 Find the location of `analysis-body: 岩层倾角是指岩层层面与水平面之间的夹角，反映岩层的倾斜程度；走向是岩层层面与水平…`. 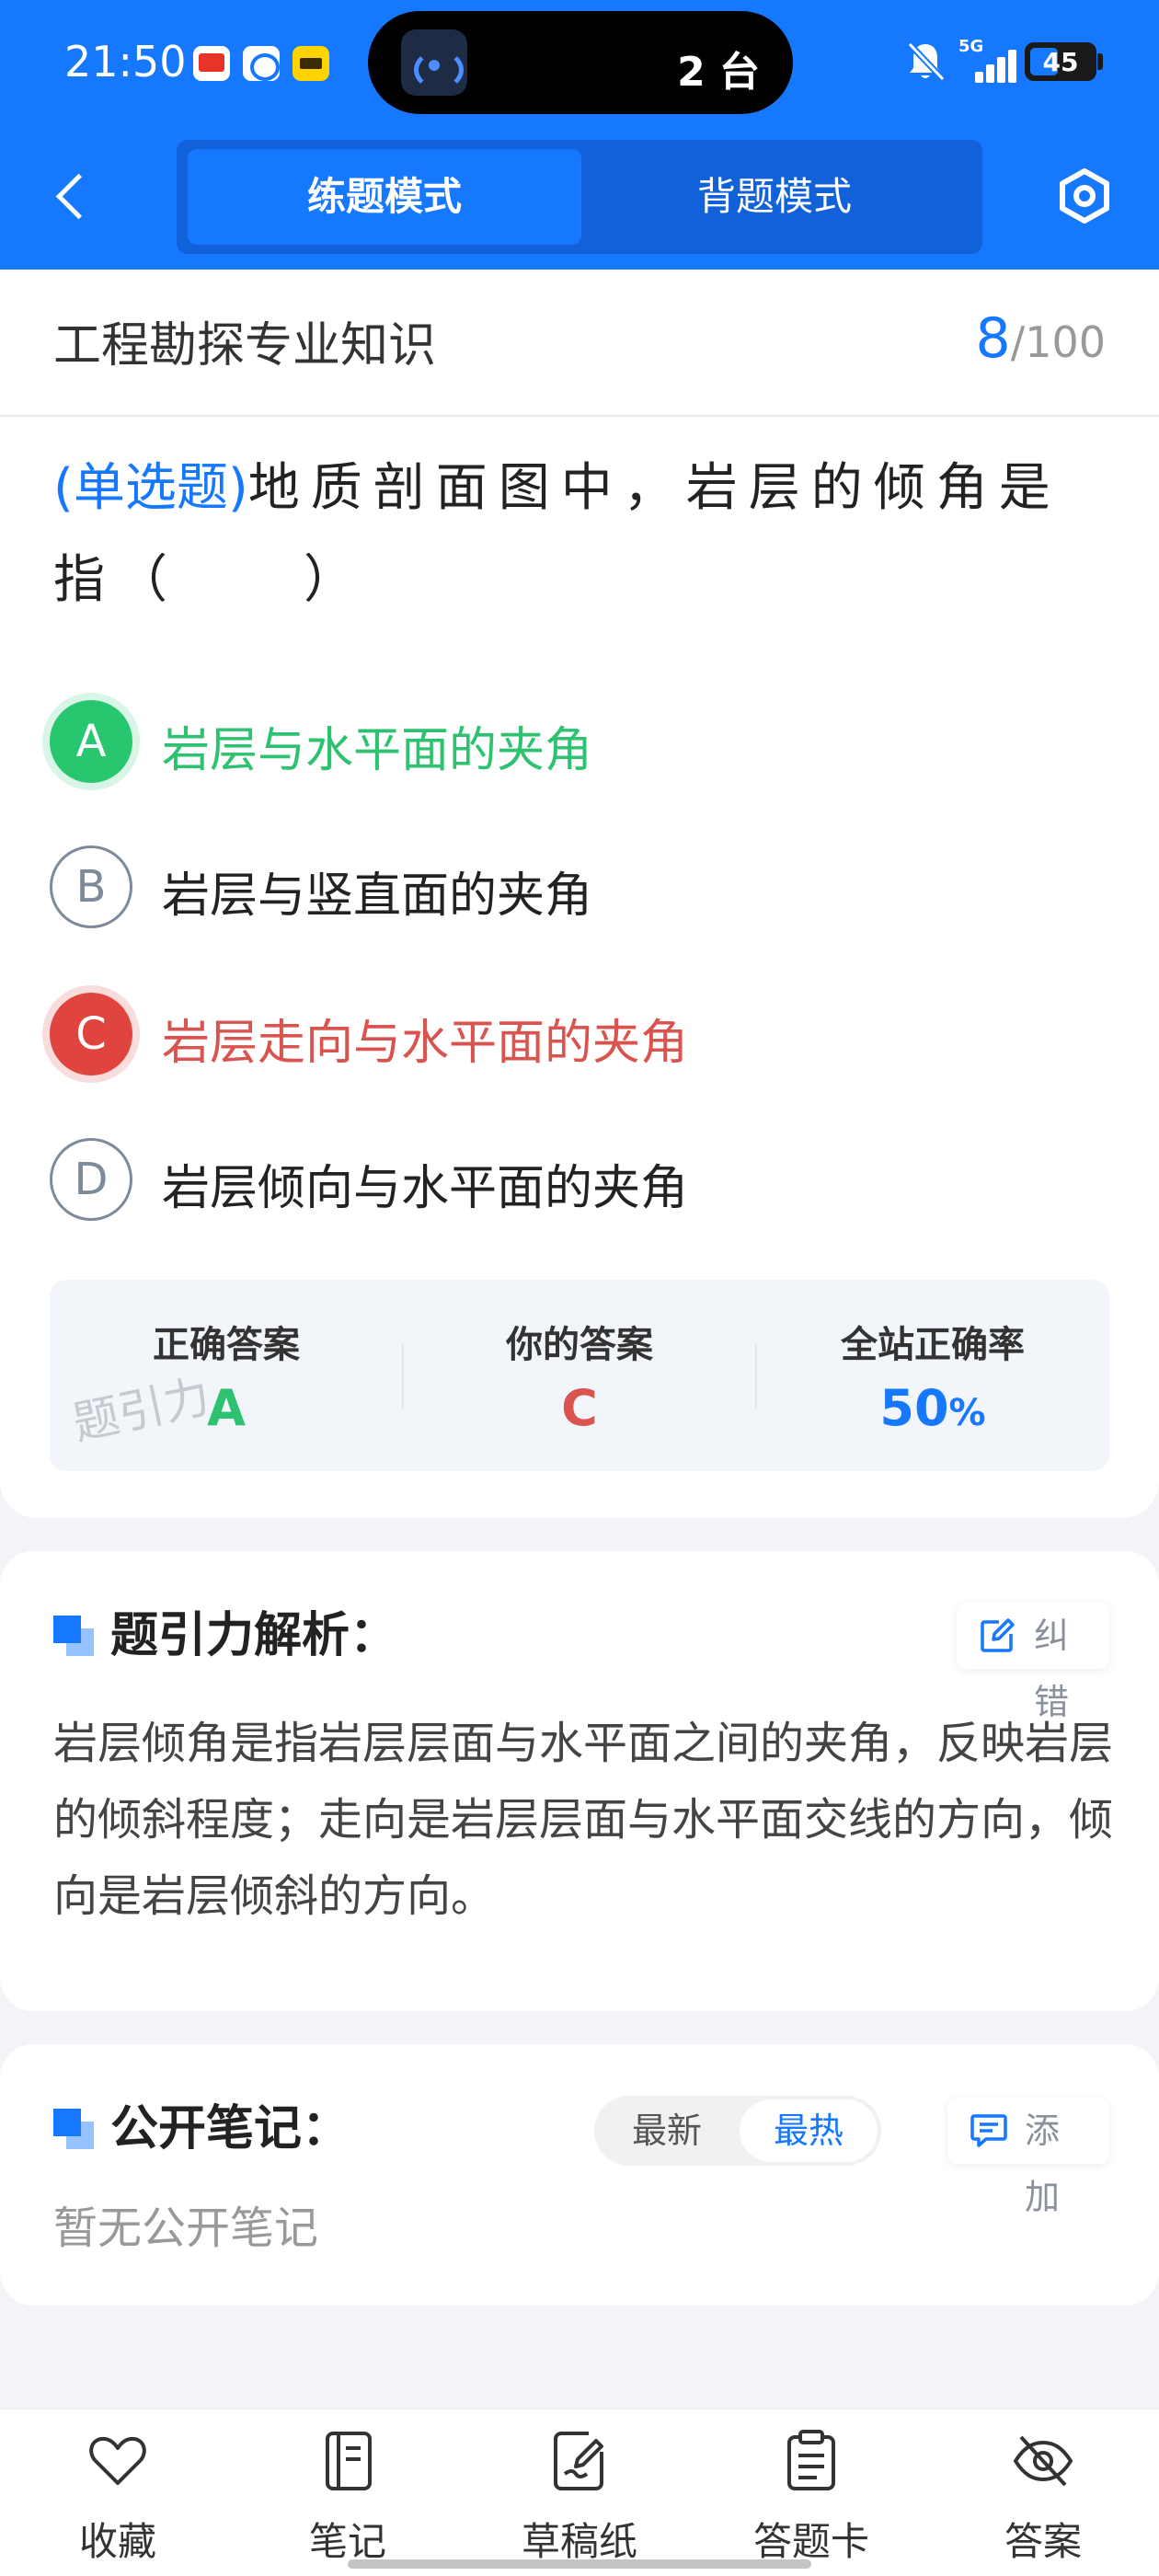

analysis-body: 岩层倾角是指岩层层面与水平面之间的夹角，反映岩层的倾斜程度；走向是岩层层面与水平… is located at coordinates (583, 1820).